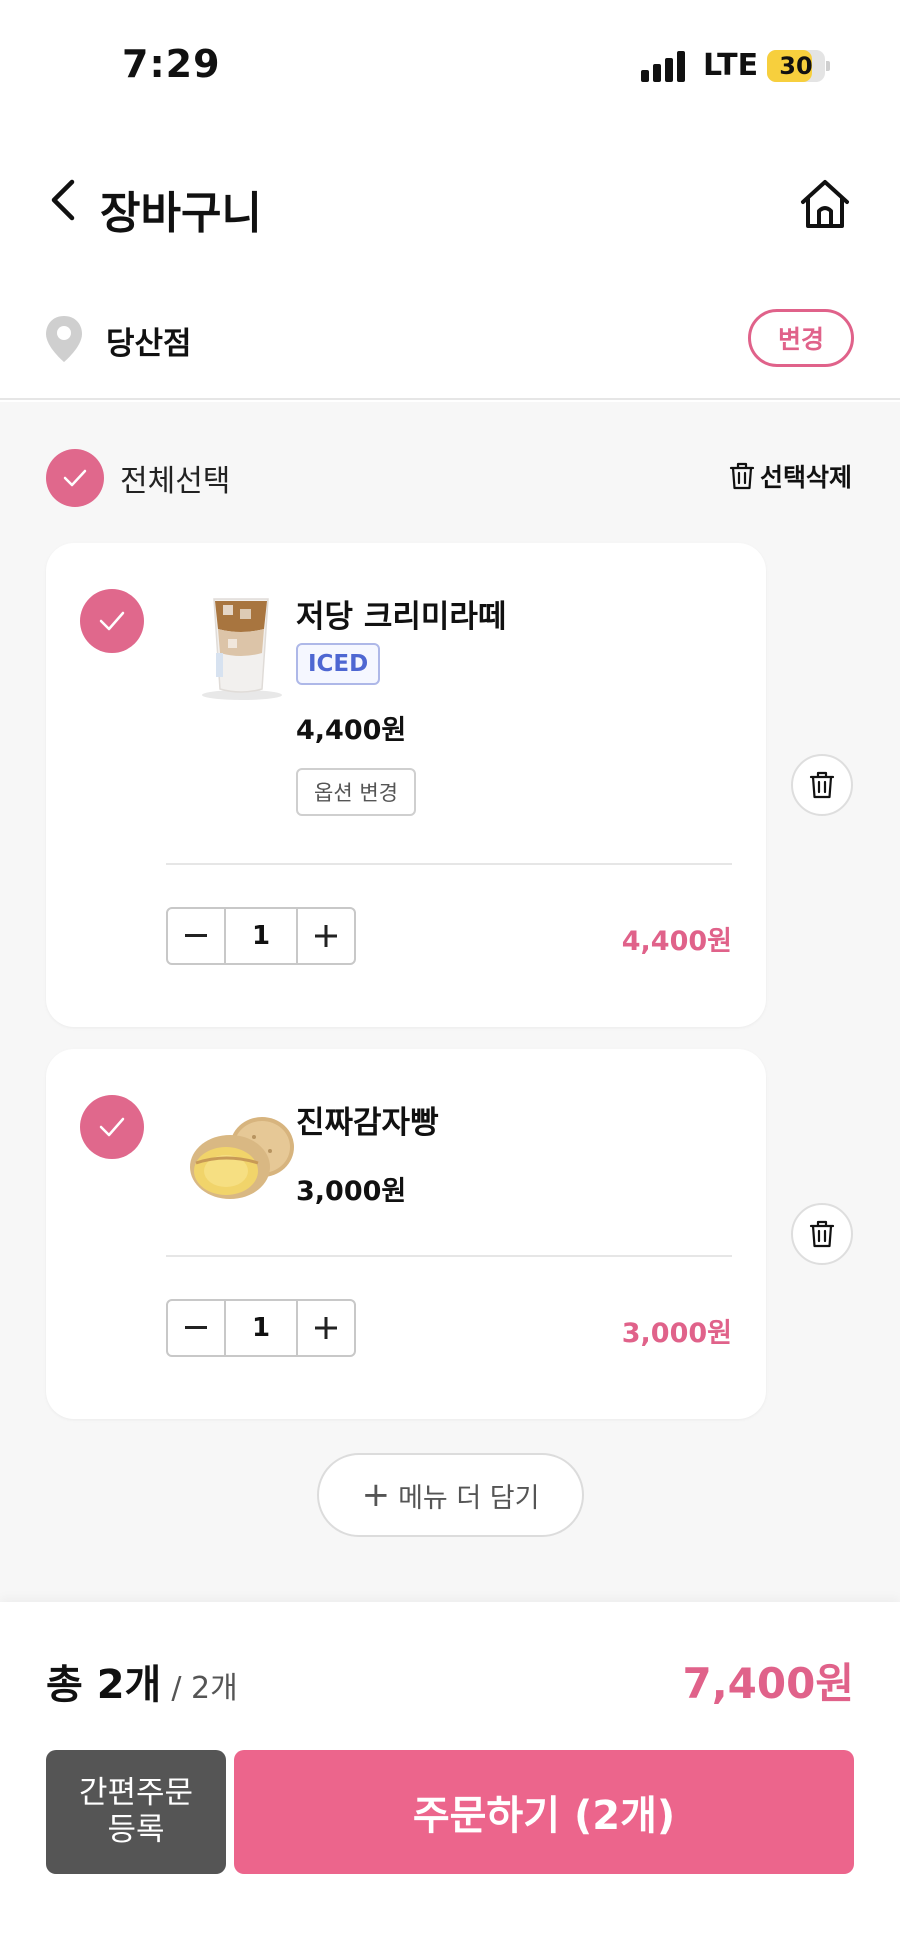  Describe the element at coordinates (828, 66) in the screenshot. I see `battery-tip` at that location.